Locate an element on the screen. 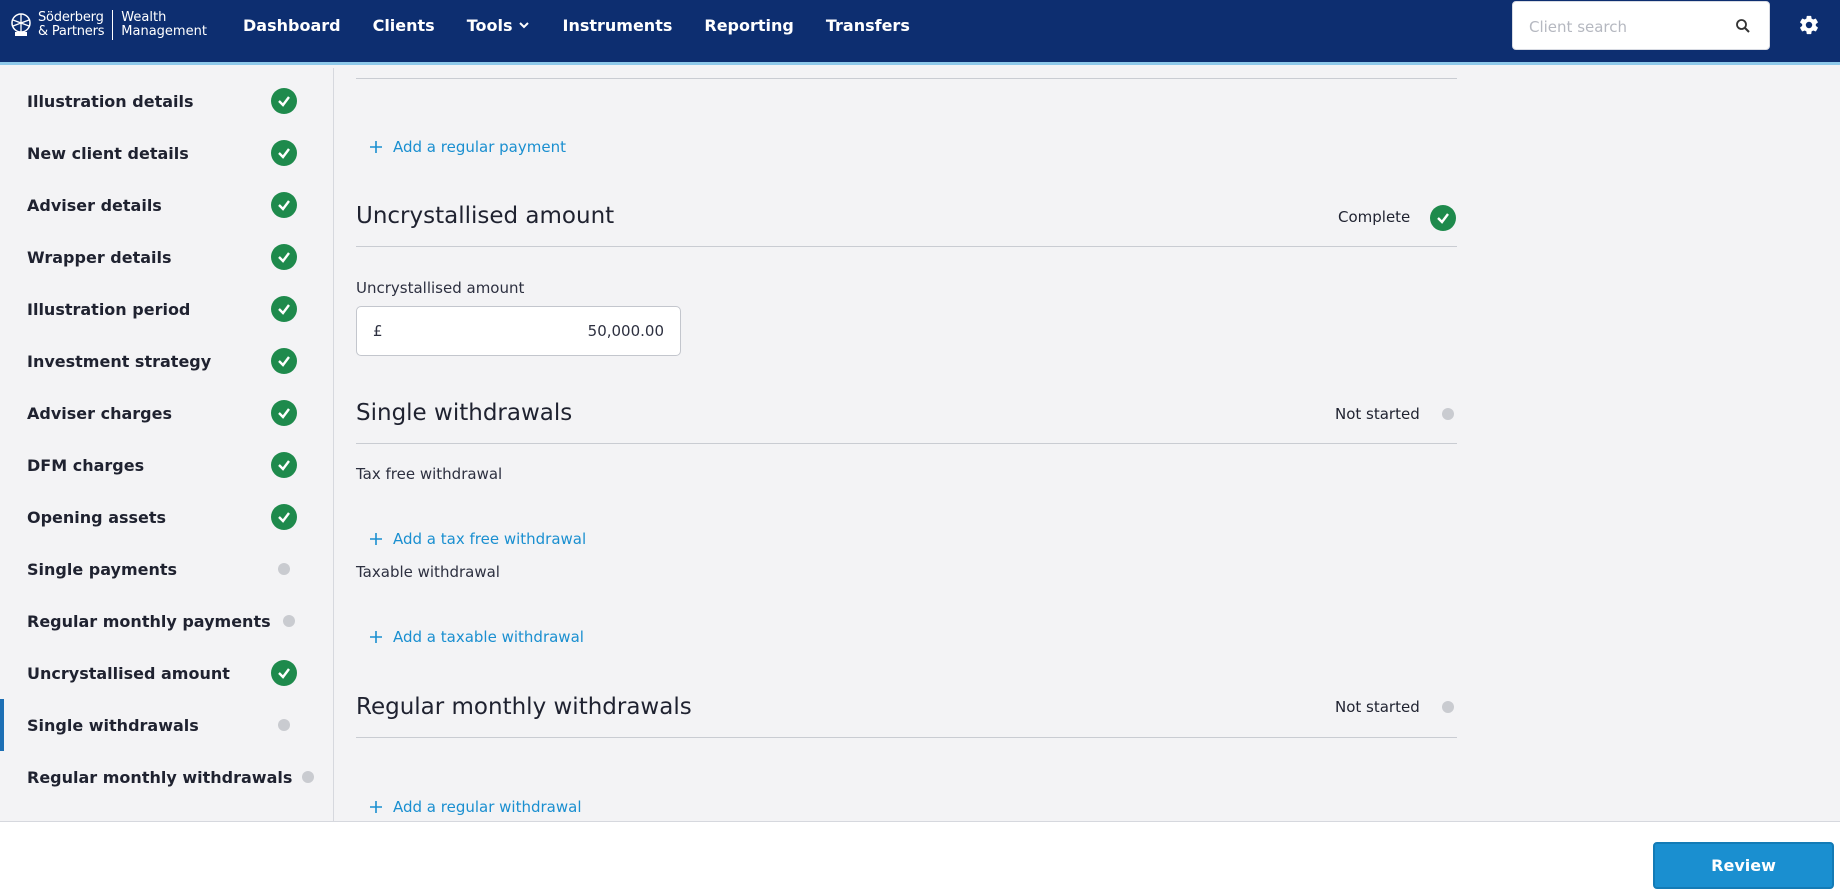 The image size is (1840, 895). taxable-withdrawal-label: Taxable withdrawal is located at coordinates (428, 572).